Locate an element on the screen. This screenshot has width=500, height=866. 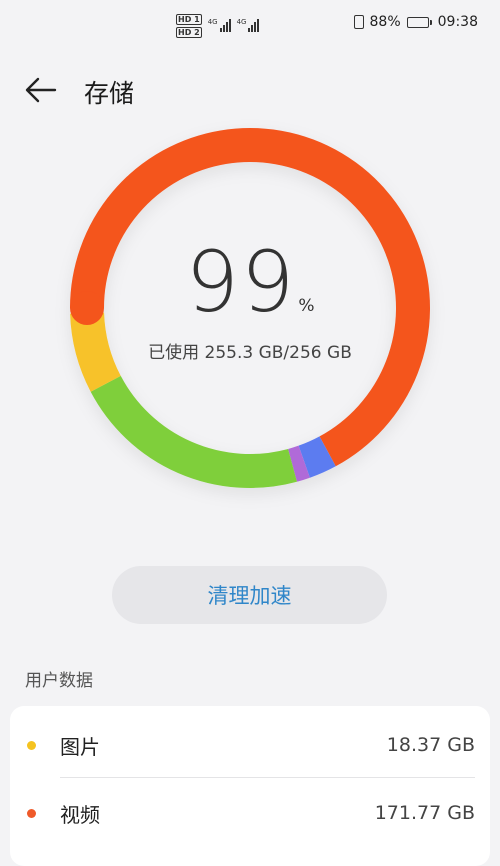
list-item-label: 视频 is located at coordinates (80, 814).